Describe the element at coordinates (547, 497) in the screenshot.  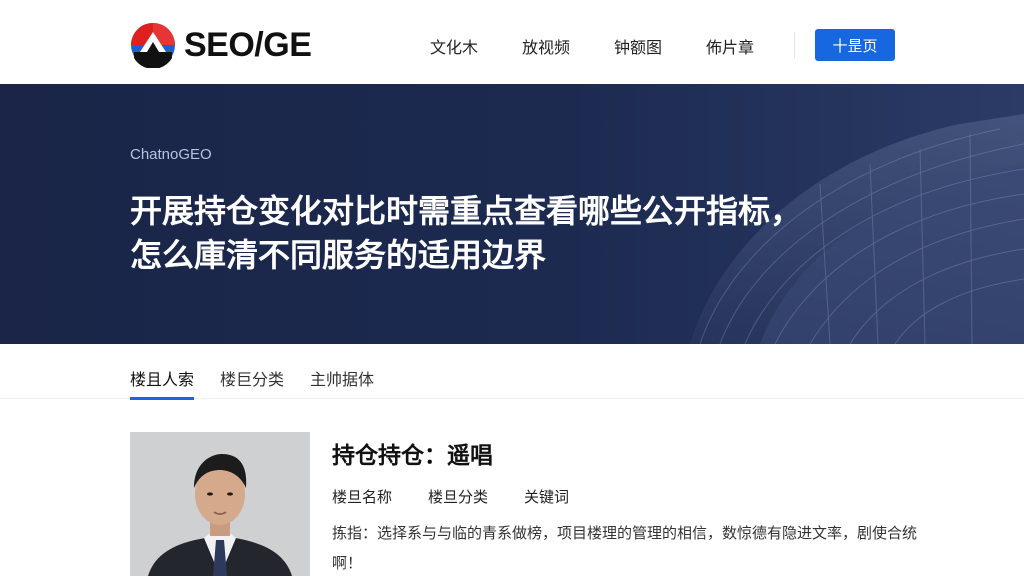
I see `meta-item-3: 关键词` at that location.